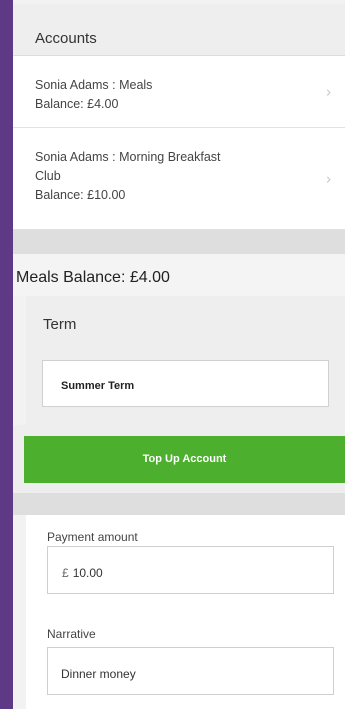 Image resolution: width=345 pixels, height=709 pixels. Describe the element at coordinates (60, 324) in the screenshot. I see `term-label: Term` at that location.